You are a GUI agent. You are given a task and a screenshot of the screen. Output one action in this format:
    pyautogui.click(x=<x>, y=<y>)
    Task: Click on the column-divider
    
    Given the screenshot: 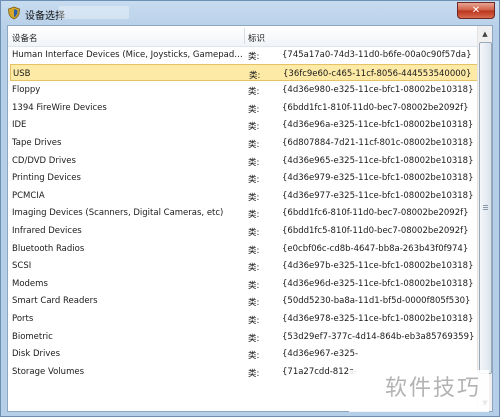 What is the action you would take?
    pyautogui.click(x=244, y=36)
    